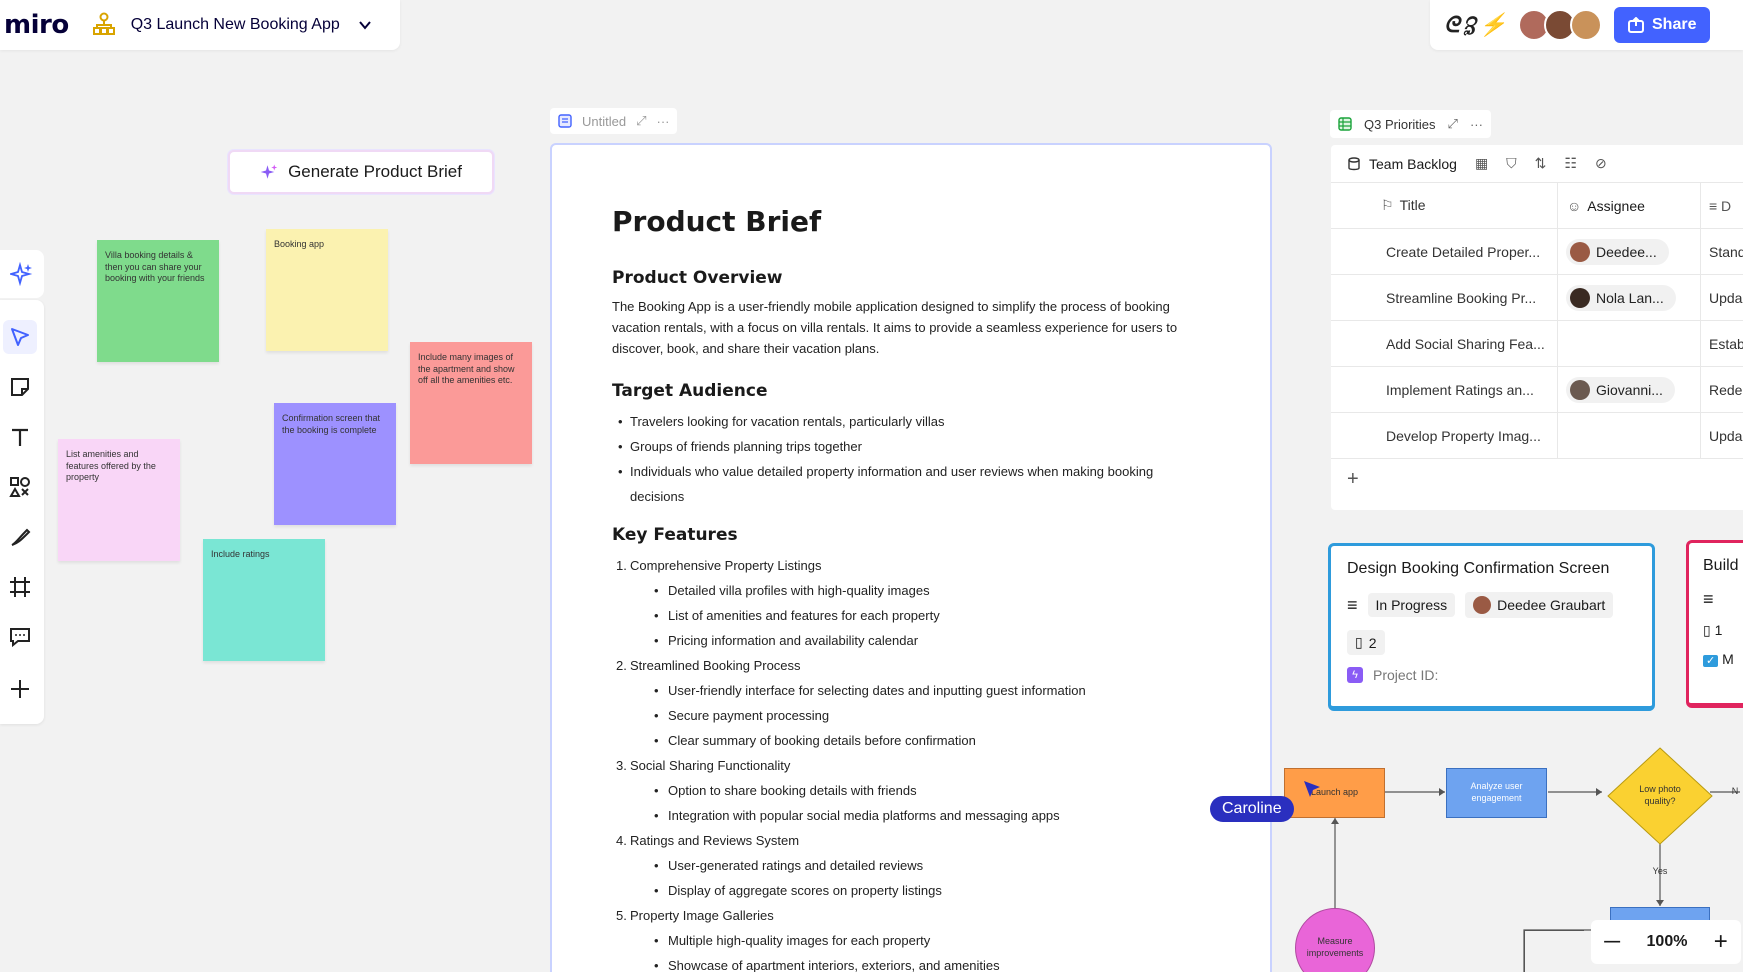 Image resolution: width=1743 pixels, height=972 pixels. I want to click on flow-label-no: N, so click(1735, 791).